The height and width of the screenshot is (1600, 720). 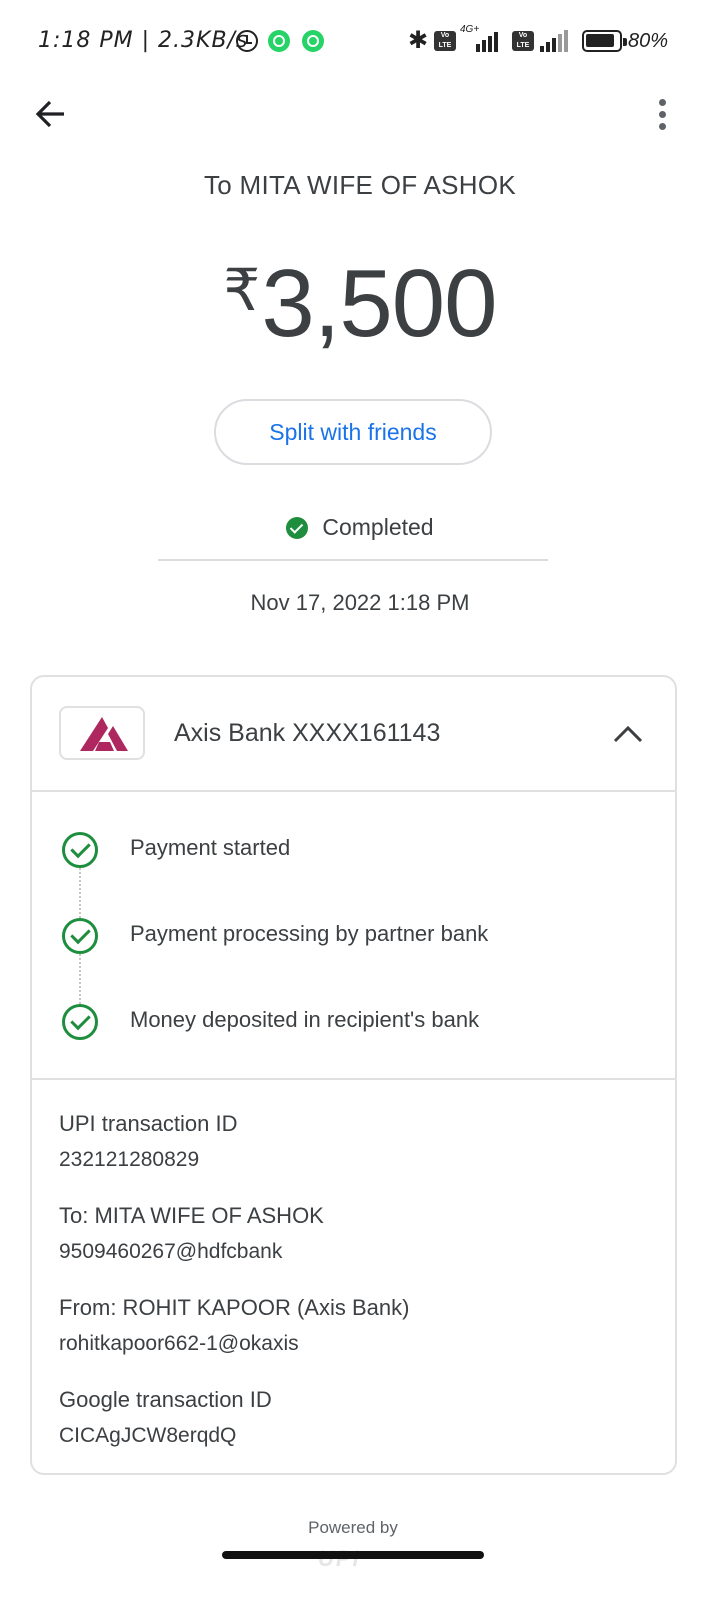 What do you see at coordinates (191, 1215) in the screenshot?
I see `to-label: To: MITA WIFE OF ASHOK` at bounding box center [191, 1215].